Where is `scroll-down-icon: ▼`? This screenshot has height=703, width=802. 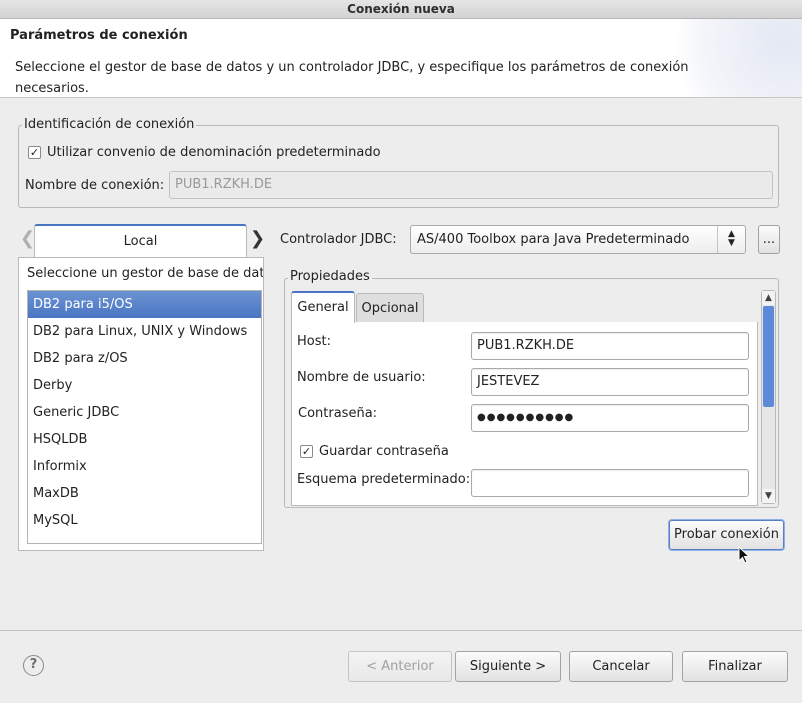 scroll-down-icon: ▼ is located at coordinates (768, 496).